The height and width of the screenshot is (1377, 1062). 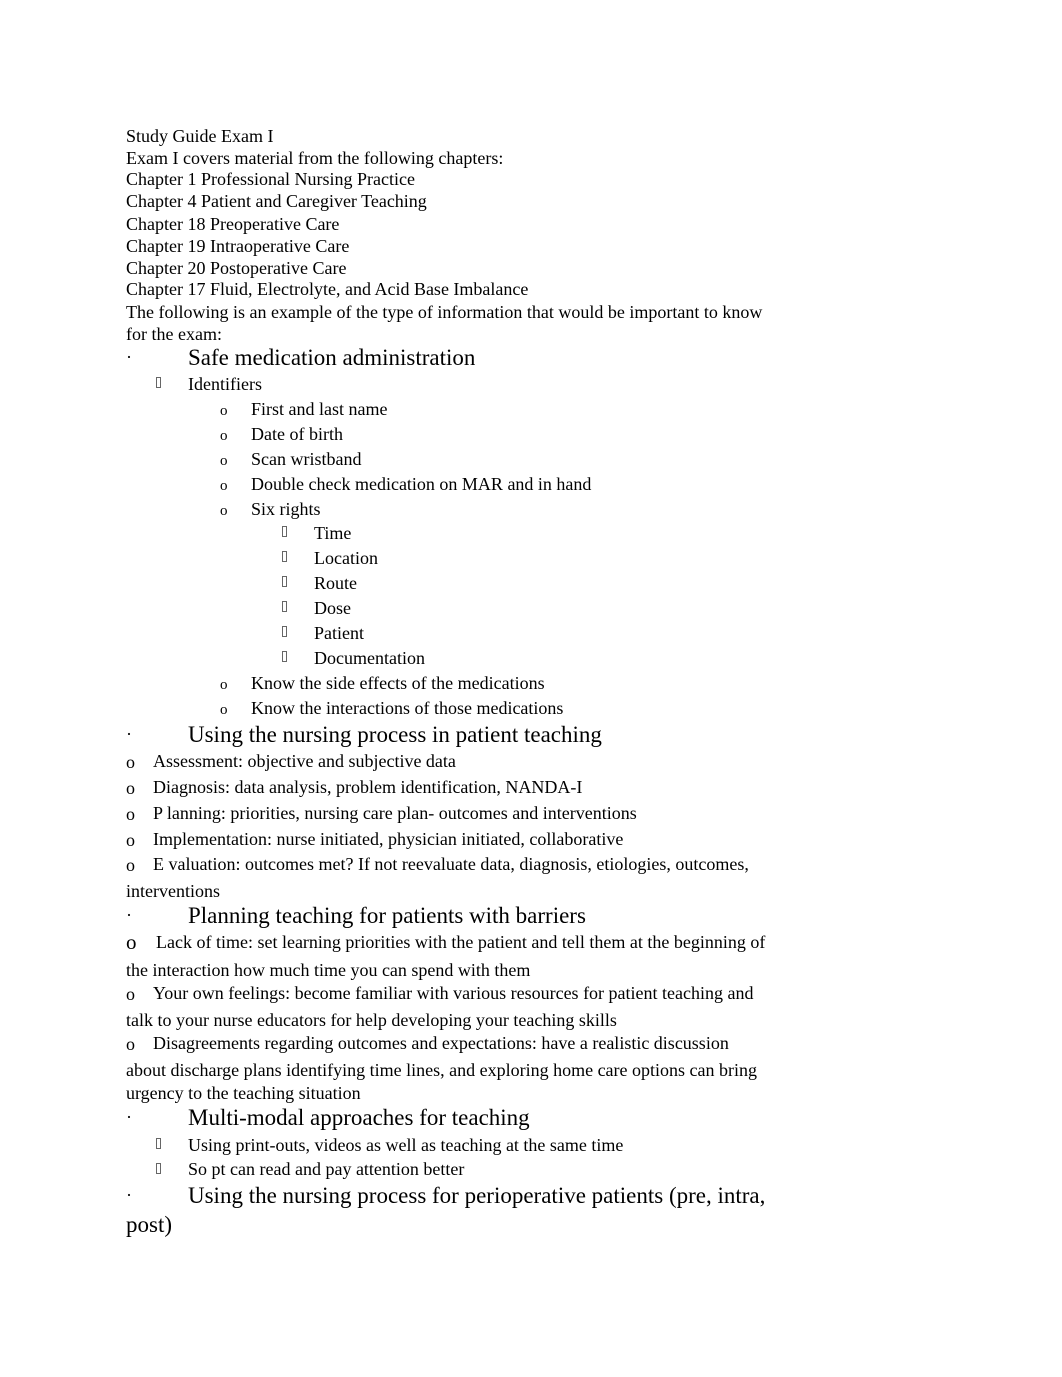 I want to click on list-item: Route, so click(x=335, y=583).